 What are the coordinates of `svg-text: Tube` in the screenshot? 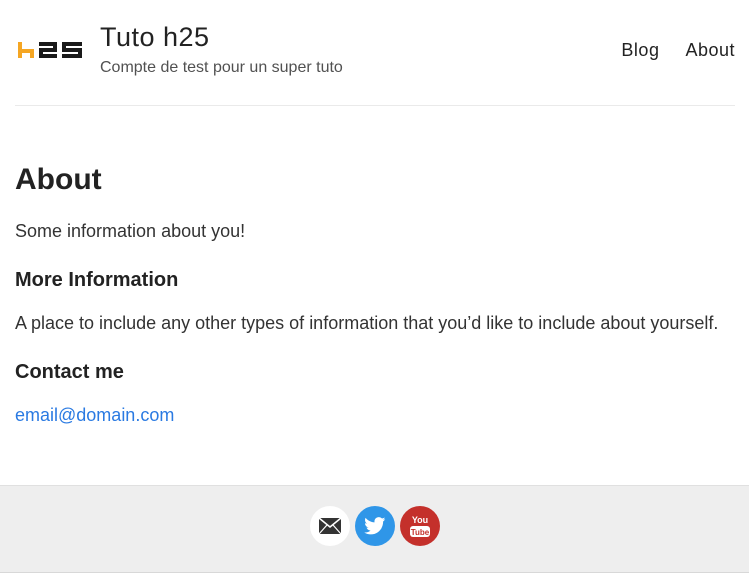 It's located at (420, 532).